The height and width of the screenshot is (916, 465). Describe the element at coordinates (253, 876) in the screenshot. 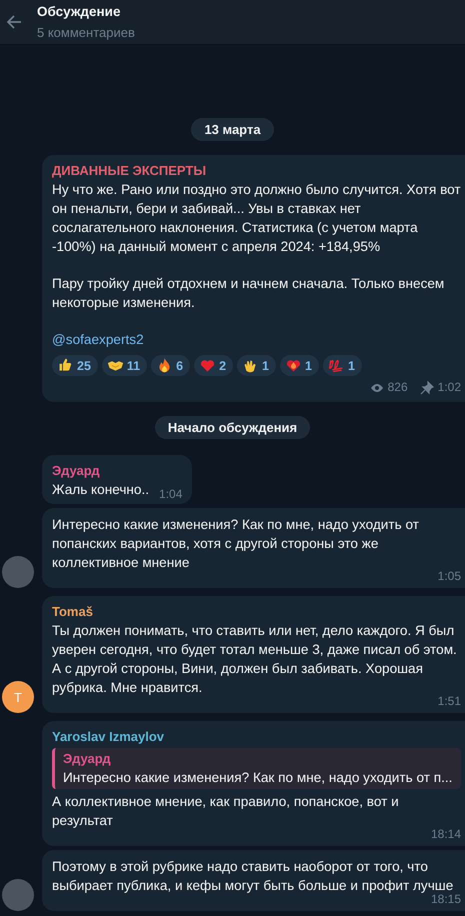

I see `message-text: Поэтому в этой рубрике надо ставить наоборот от того, что выбирает публика, и кефы могут быть больше и профит лучше` at that location.